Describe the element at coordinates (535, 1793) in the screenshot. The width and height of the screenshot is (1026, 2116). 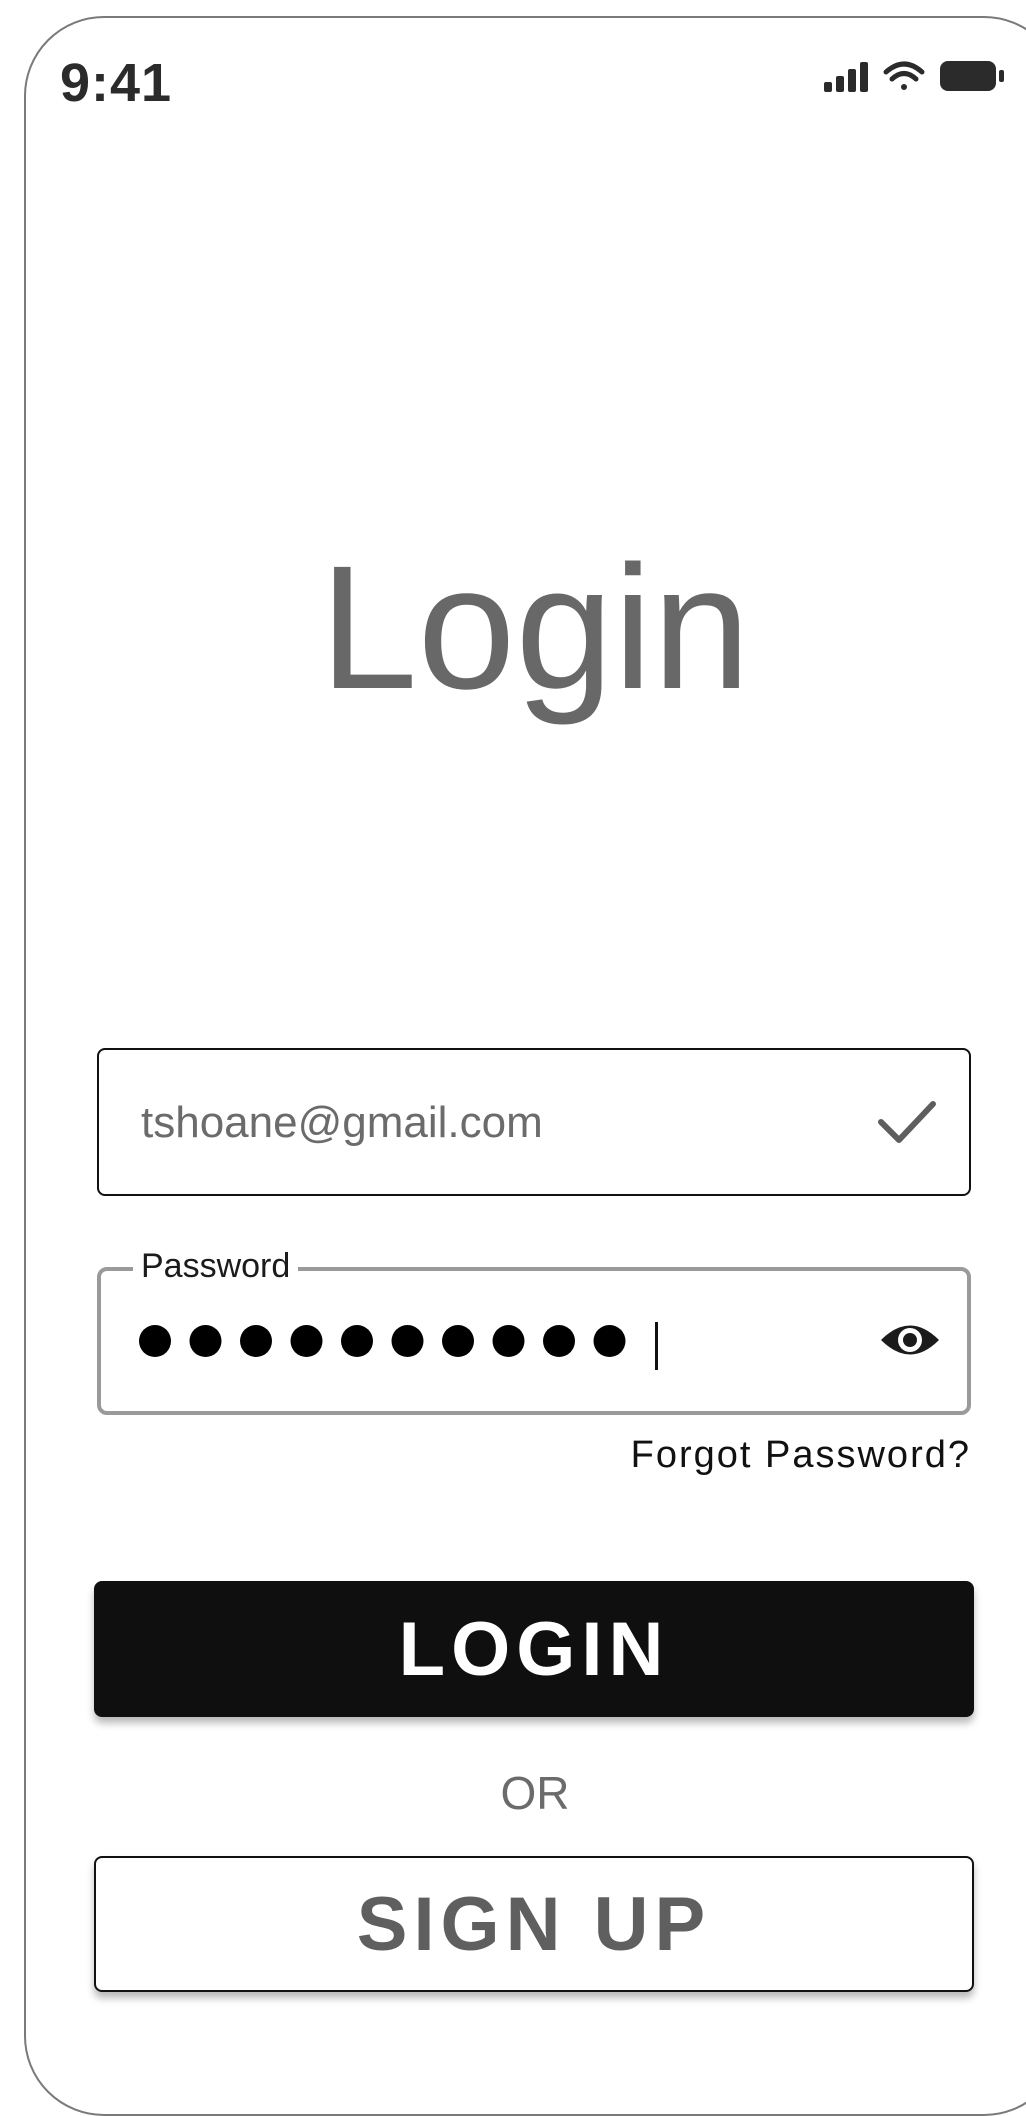
I see `or-separator: OR` at that location.